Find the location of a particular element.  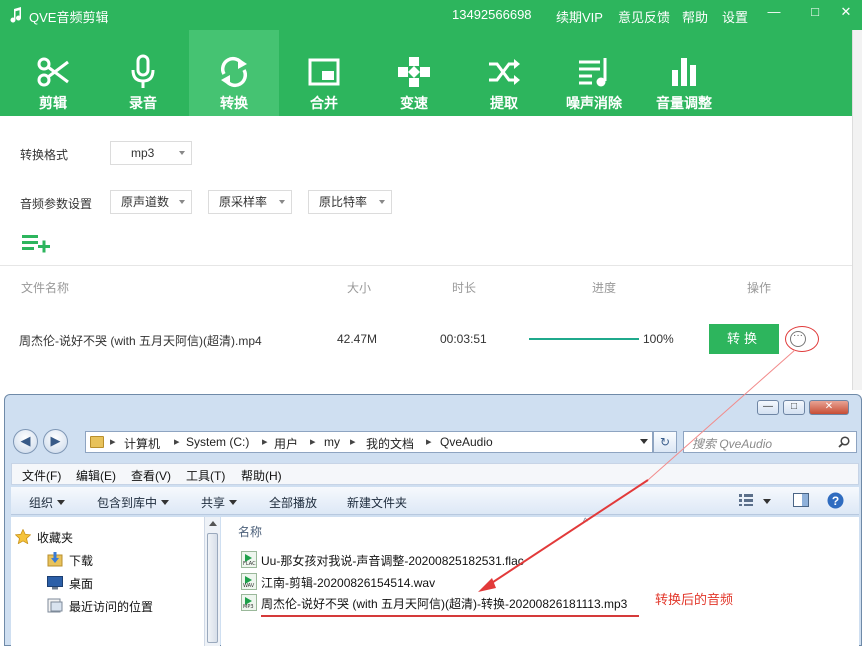

tool-merge: 合并 is located at coordinates (324, 73).